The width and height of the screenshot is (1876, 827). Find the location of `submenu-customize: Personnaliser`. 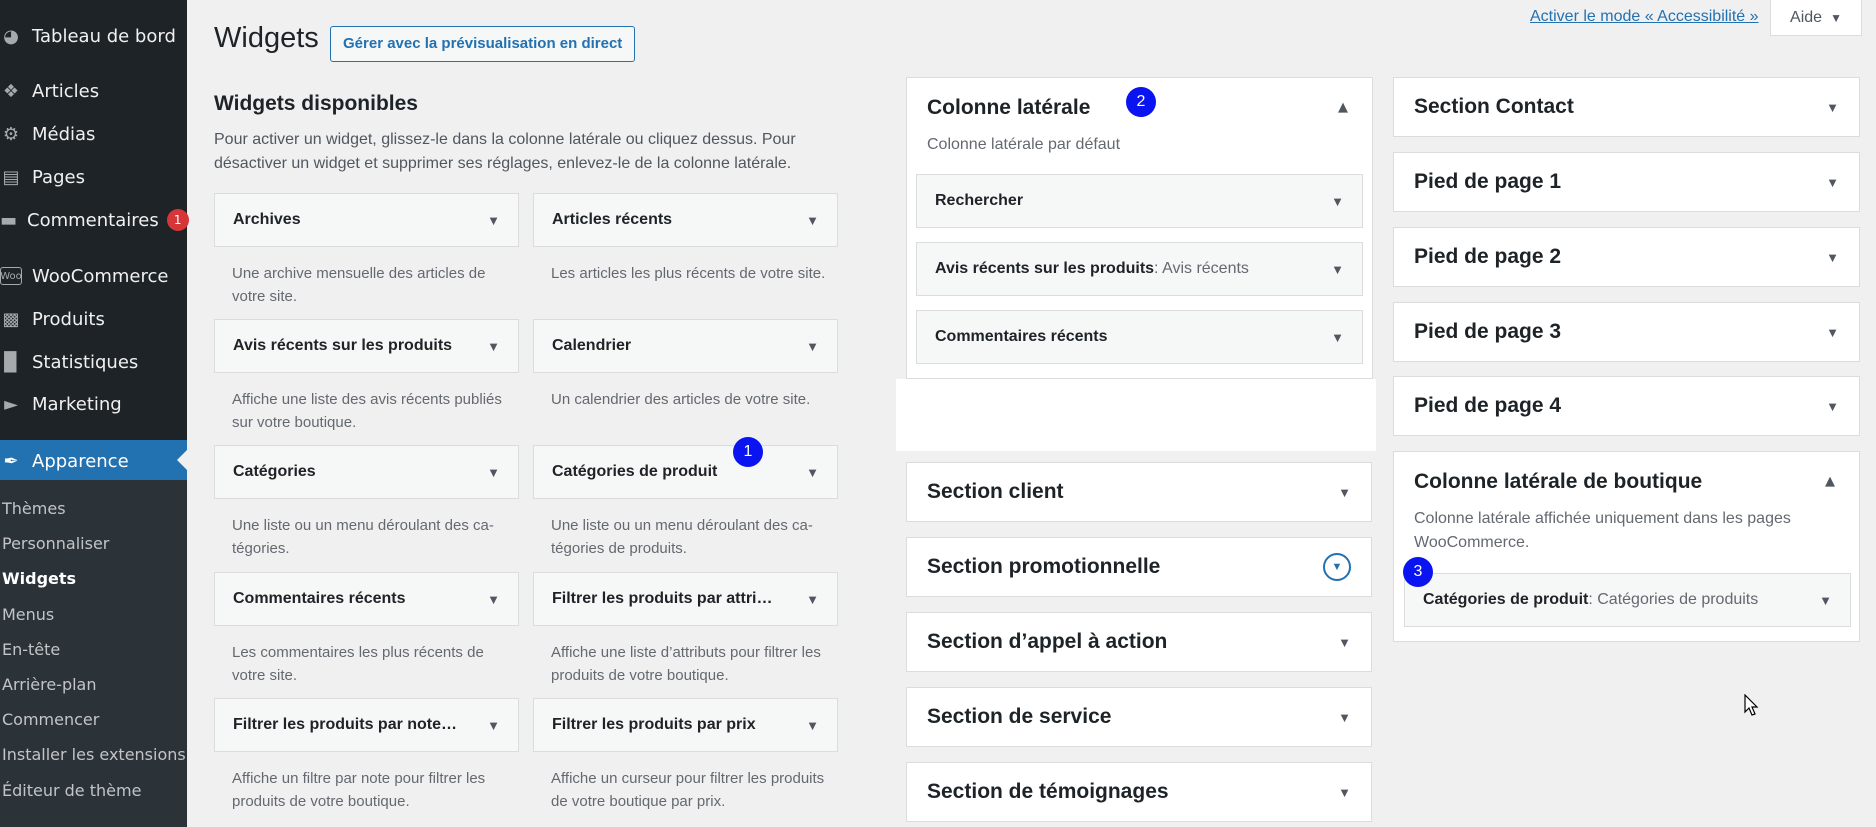

submenu-customize: Personnaliser is located at coordinates (55, 544).